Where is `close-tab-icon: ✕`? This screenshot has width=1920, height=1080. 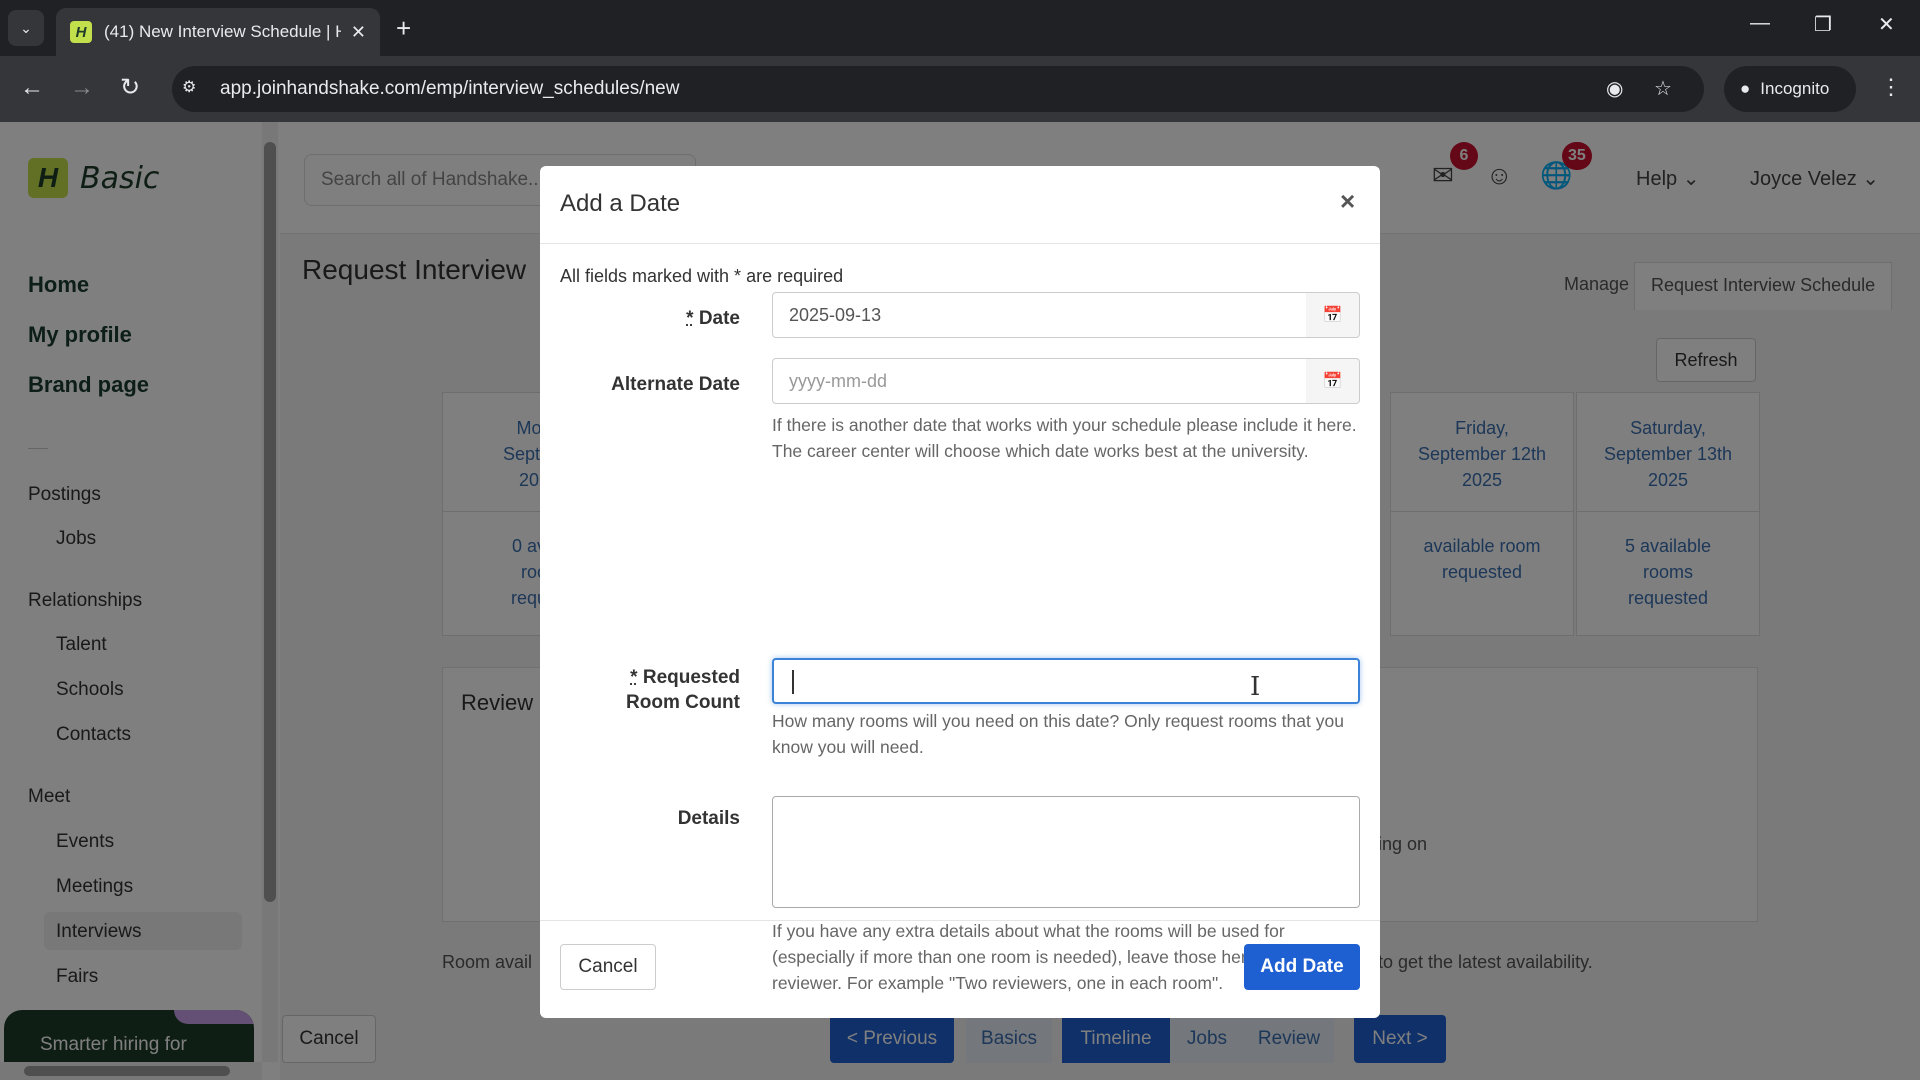
close-tab-icon: ✕ is located at coordinates (358, 32).